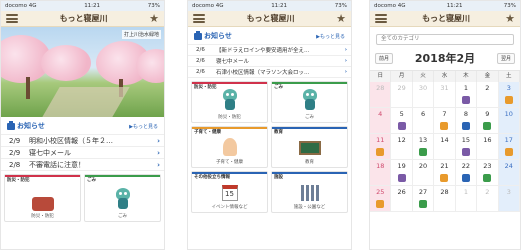 The image size is (521, 250). Describe the element at coordinates (380, 166) in the screenshot. I see `day-number: 18` at that location.